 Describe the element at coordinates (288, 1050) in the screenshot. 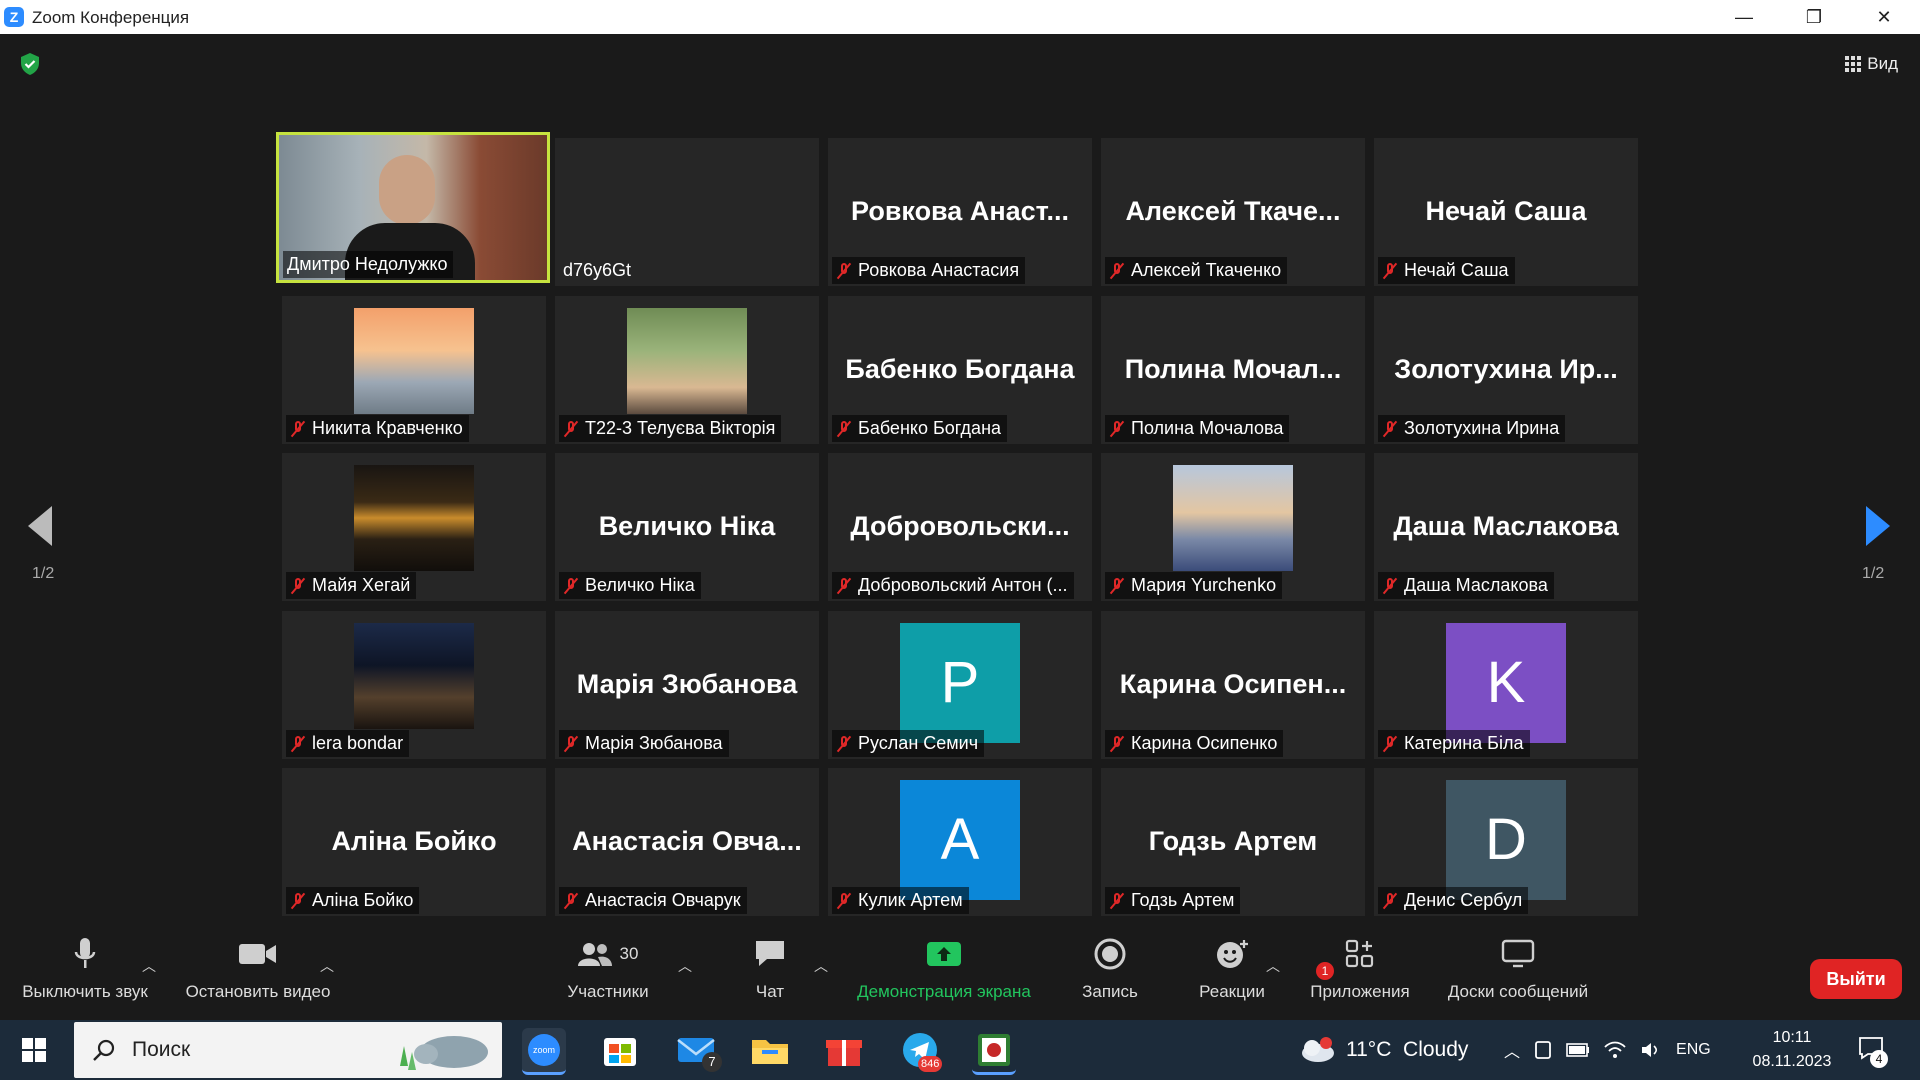

I see `taskbar-search-box: Поиск` at that location.